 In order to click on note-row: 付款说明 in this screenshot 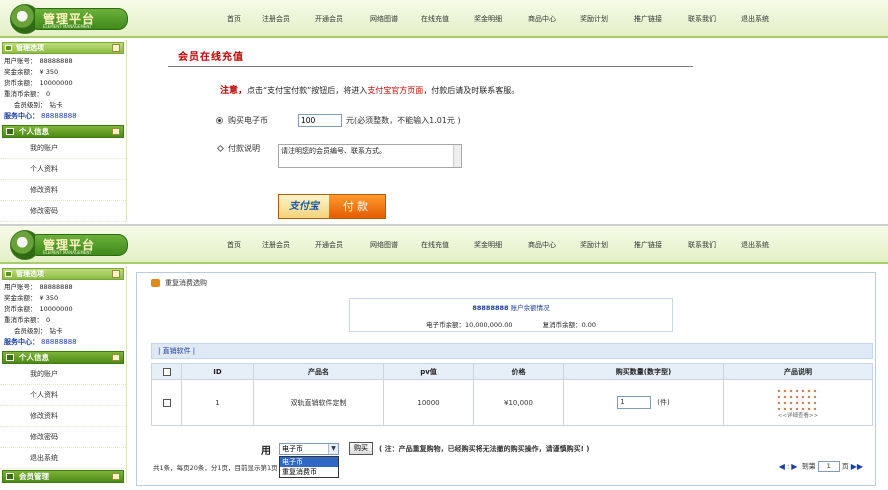, I will do `click(238, 148)`.